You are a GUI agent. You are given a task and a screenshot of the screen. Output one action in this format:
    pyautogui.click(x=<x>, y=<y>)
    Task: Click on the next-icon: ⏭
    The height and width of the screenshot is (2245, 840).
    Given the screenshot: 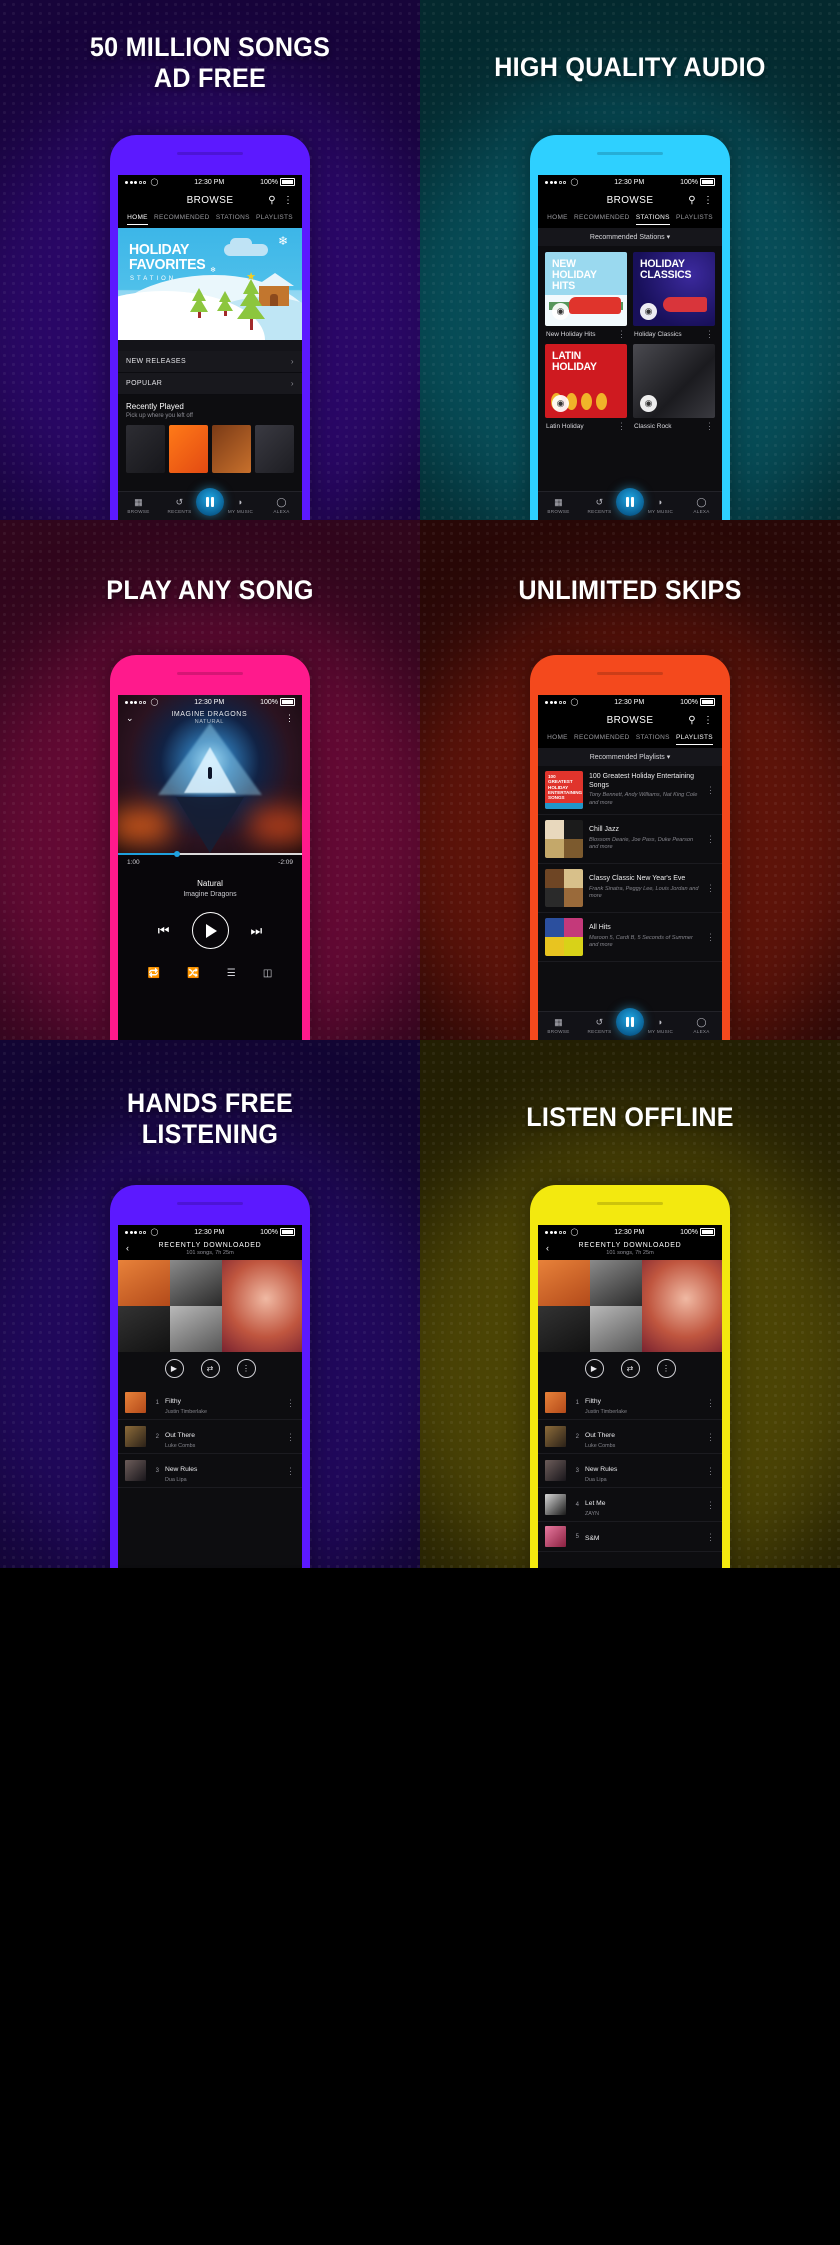 What is the action you would take?
    pyautogui.click(x=257, y=931)
    